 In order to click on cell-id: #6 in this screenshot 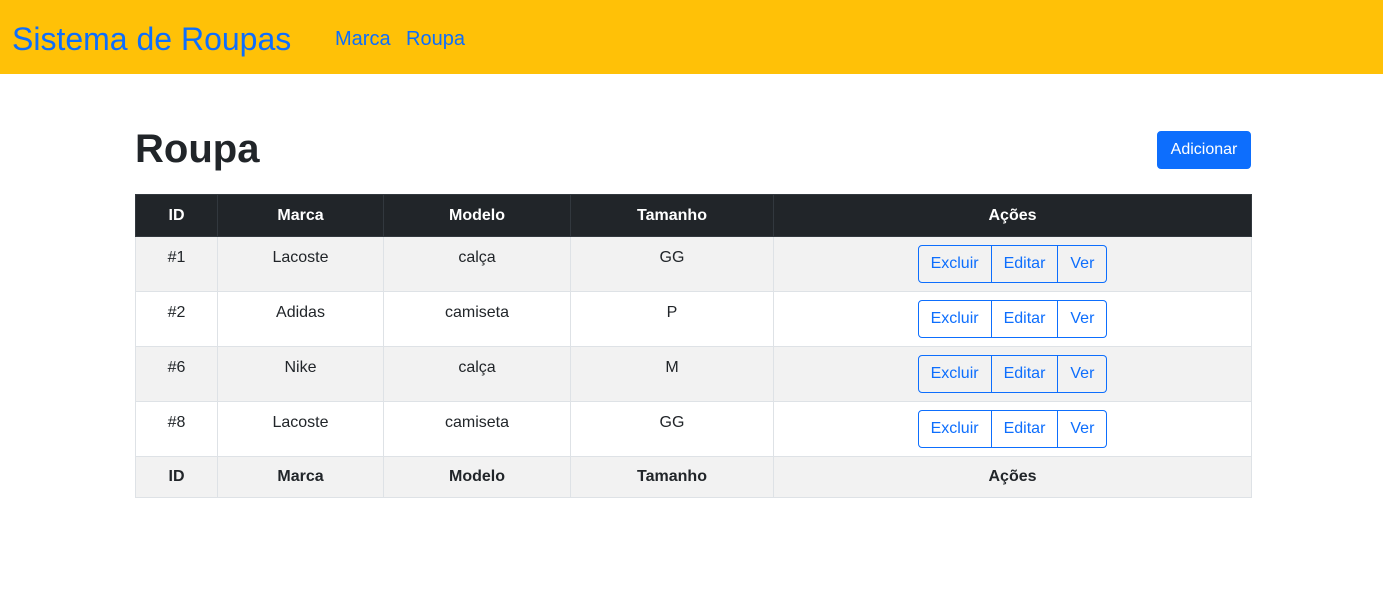, I will do `click(176, 374)`.